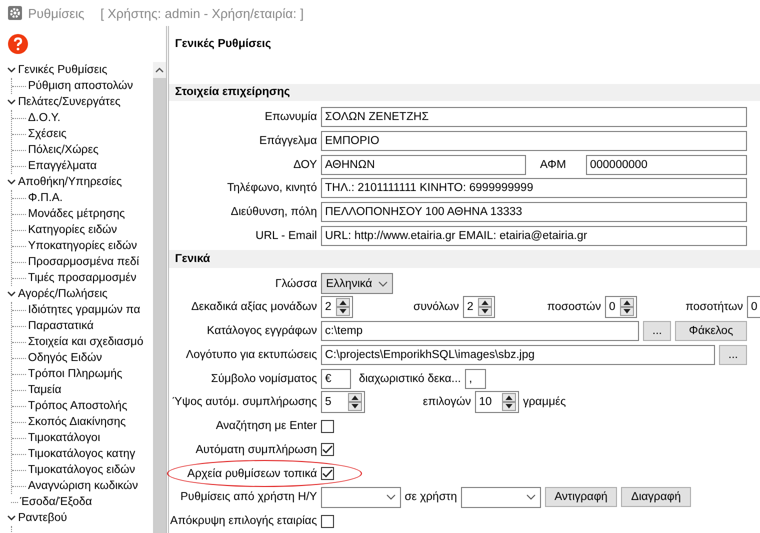 This screenshot has width=760, height=533. What do you see at coordinates (82, 470) in the screenshot?
I see `tree-item: Τιμοκατάλογος ειδών` at bounding box center [82, 470].